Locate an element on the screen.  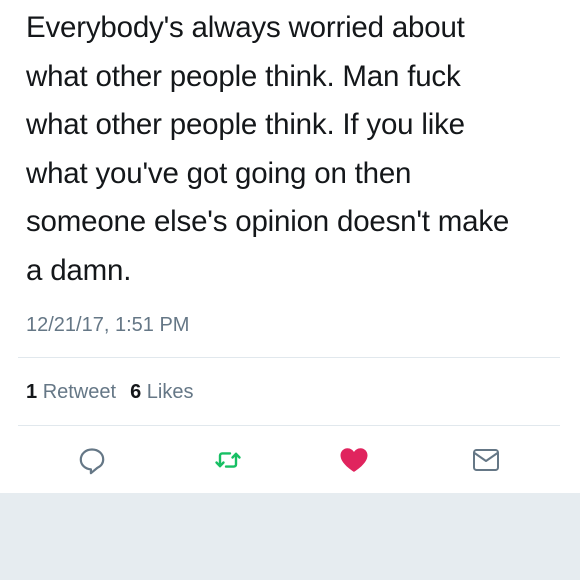
reply-button is located at coordinates (92, 460).